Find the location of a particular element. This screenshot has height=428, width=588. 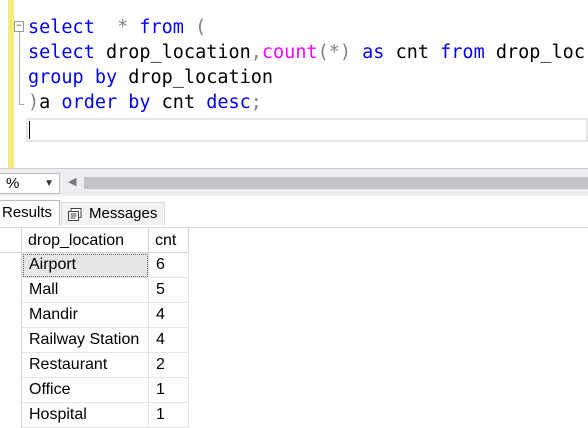

column-header: cnt is located at coordinates (169, 240).